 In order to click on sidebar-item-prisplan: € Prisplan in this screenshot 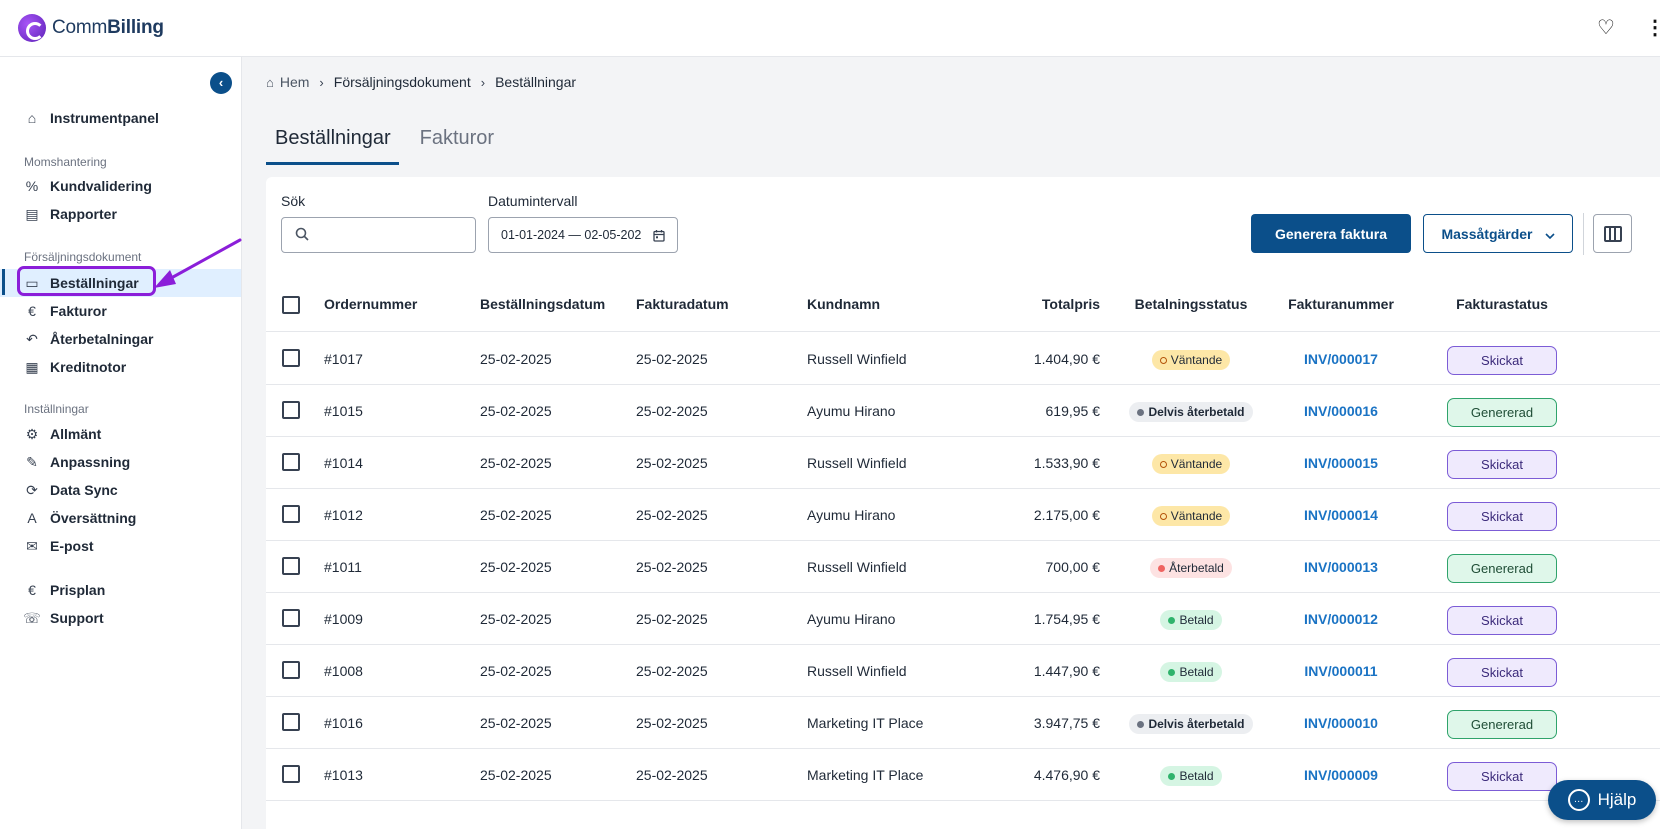, I will do `click(120, 590)`.